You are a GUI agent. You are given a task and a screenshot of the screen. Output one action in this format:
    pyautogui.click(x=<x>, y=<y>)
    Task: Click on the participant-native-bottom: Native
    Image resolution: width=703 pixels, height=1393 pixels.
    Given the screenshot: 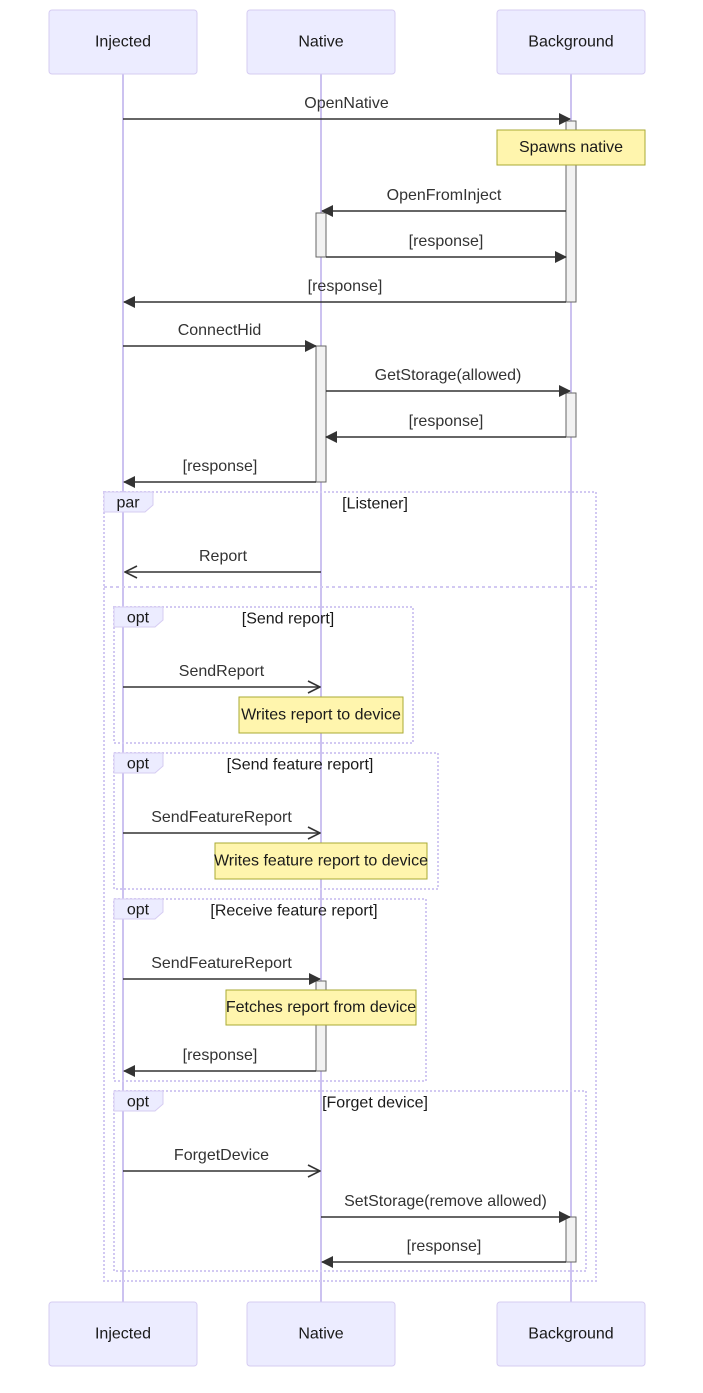 What is the action you would take?
    pyautogui.click(x=321, y=1334)
    